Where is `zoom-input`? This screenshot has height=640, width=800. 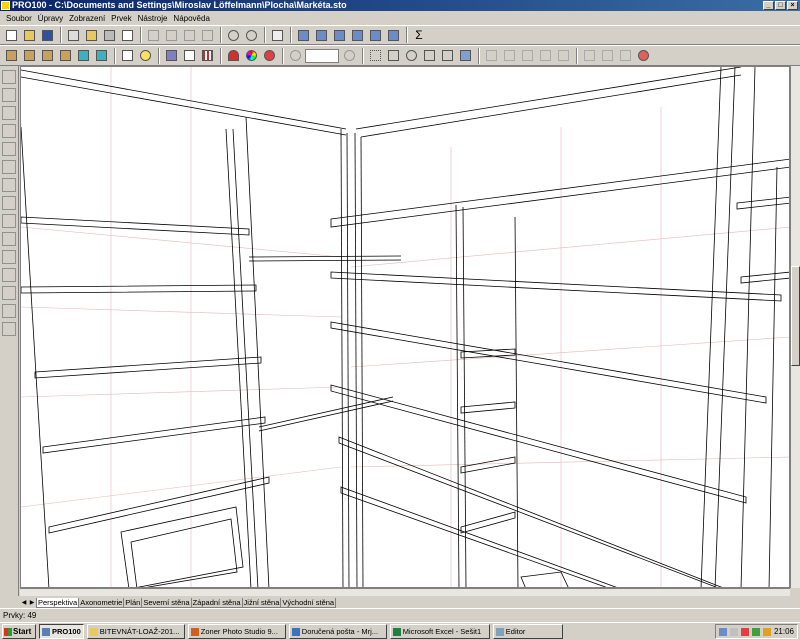
zoom-input is located at coordinates (322, 55).